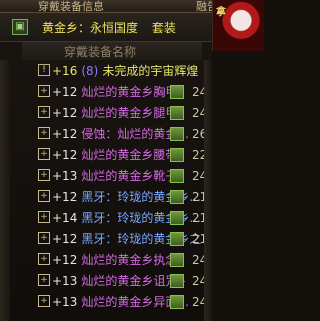 This screenshot has width=320, height=321. Describe the element at coordinates (129, 92) in the screenshot. I see `equipment-item-name: 灿烂的黄金乡胸甲` at that location.